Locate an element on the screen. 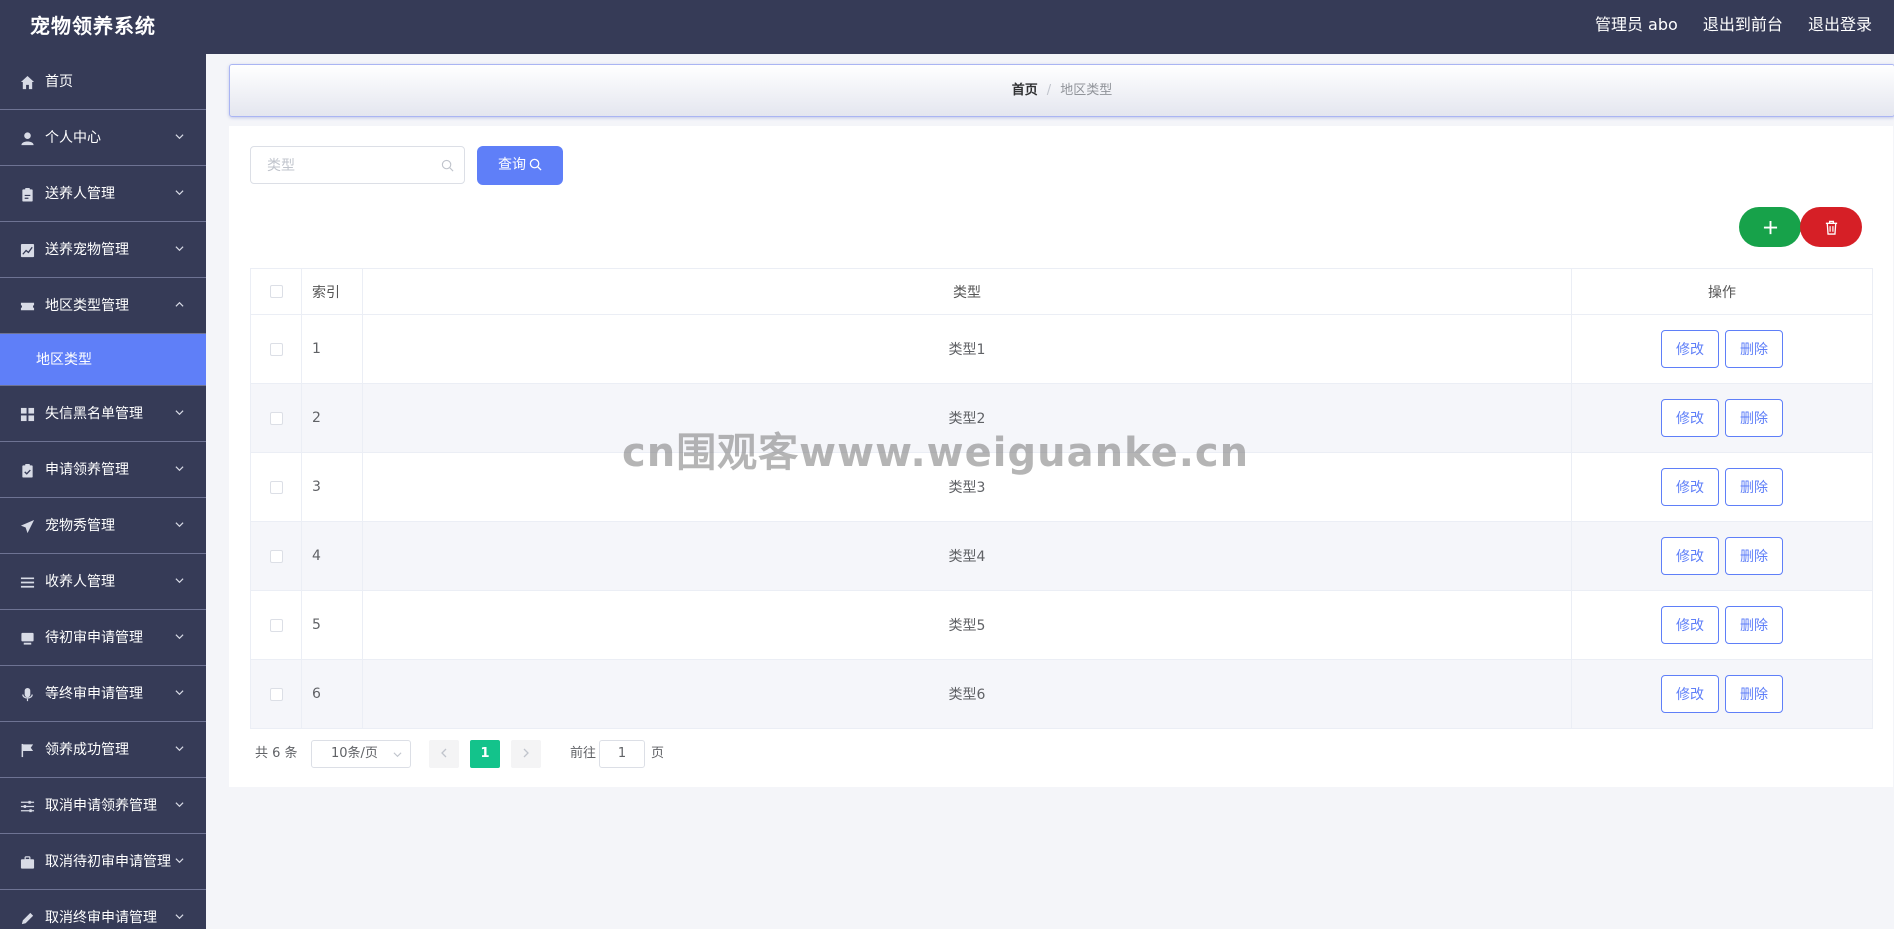  sidebar-item-label: 取消待初审申请管理 is located at coordinates (108, 862).